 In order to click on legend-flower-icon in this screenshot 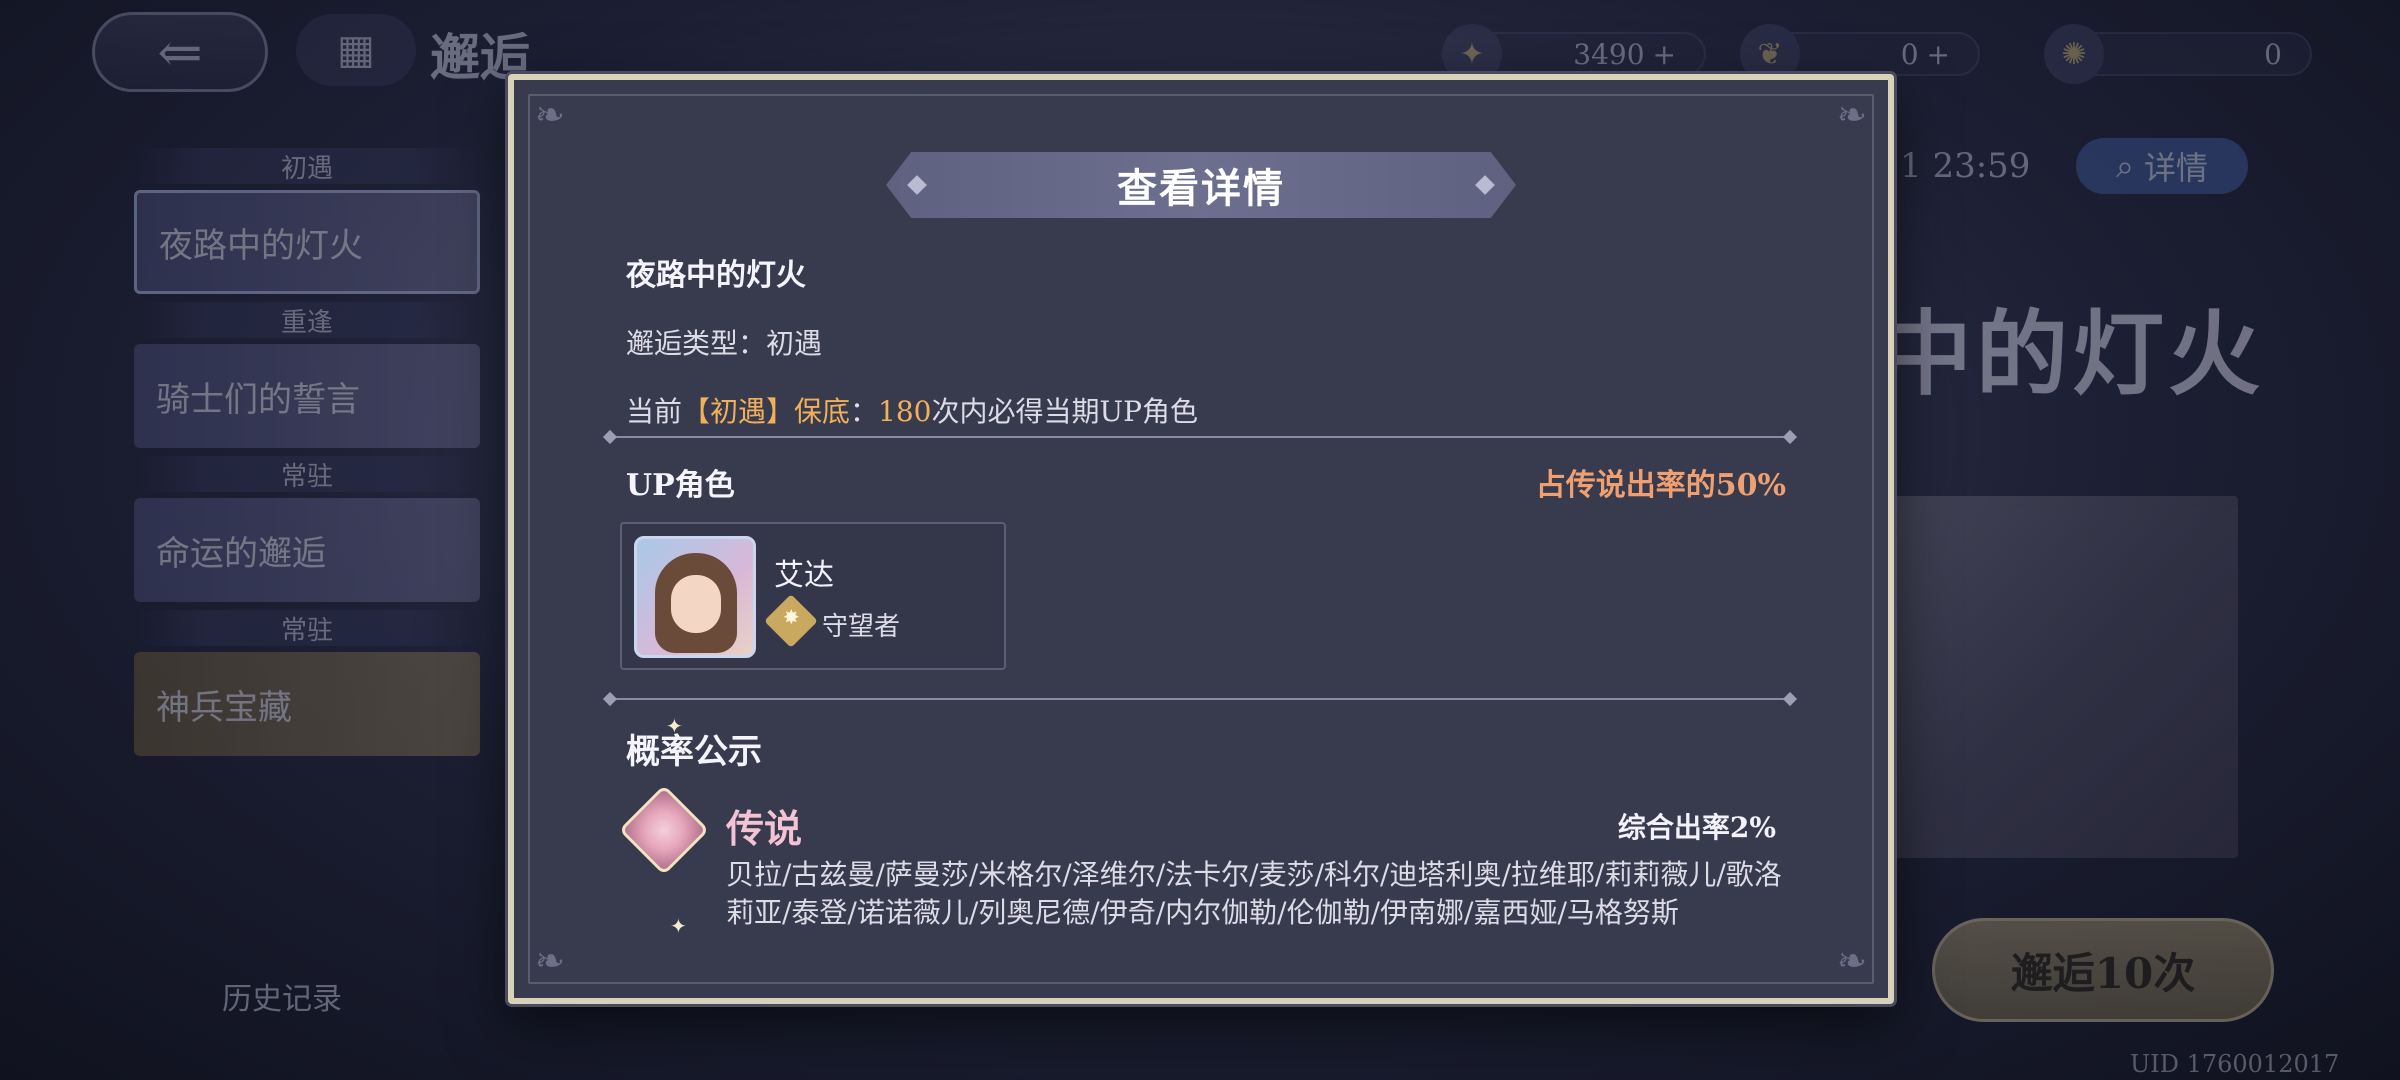, I will do `click(664, 830)`.